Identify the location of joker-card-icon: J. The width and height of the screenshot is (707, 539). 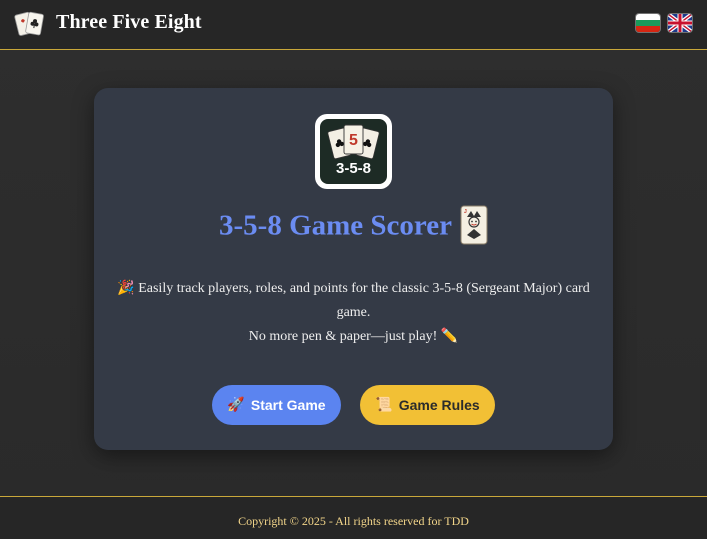
(474, 225).